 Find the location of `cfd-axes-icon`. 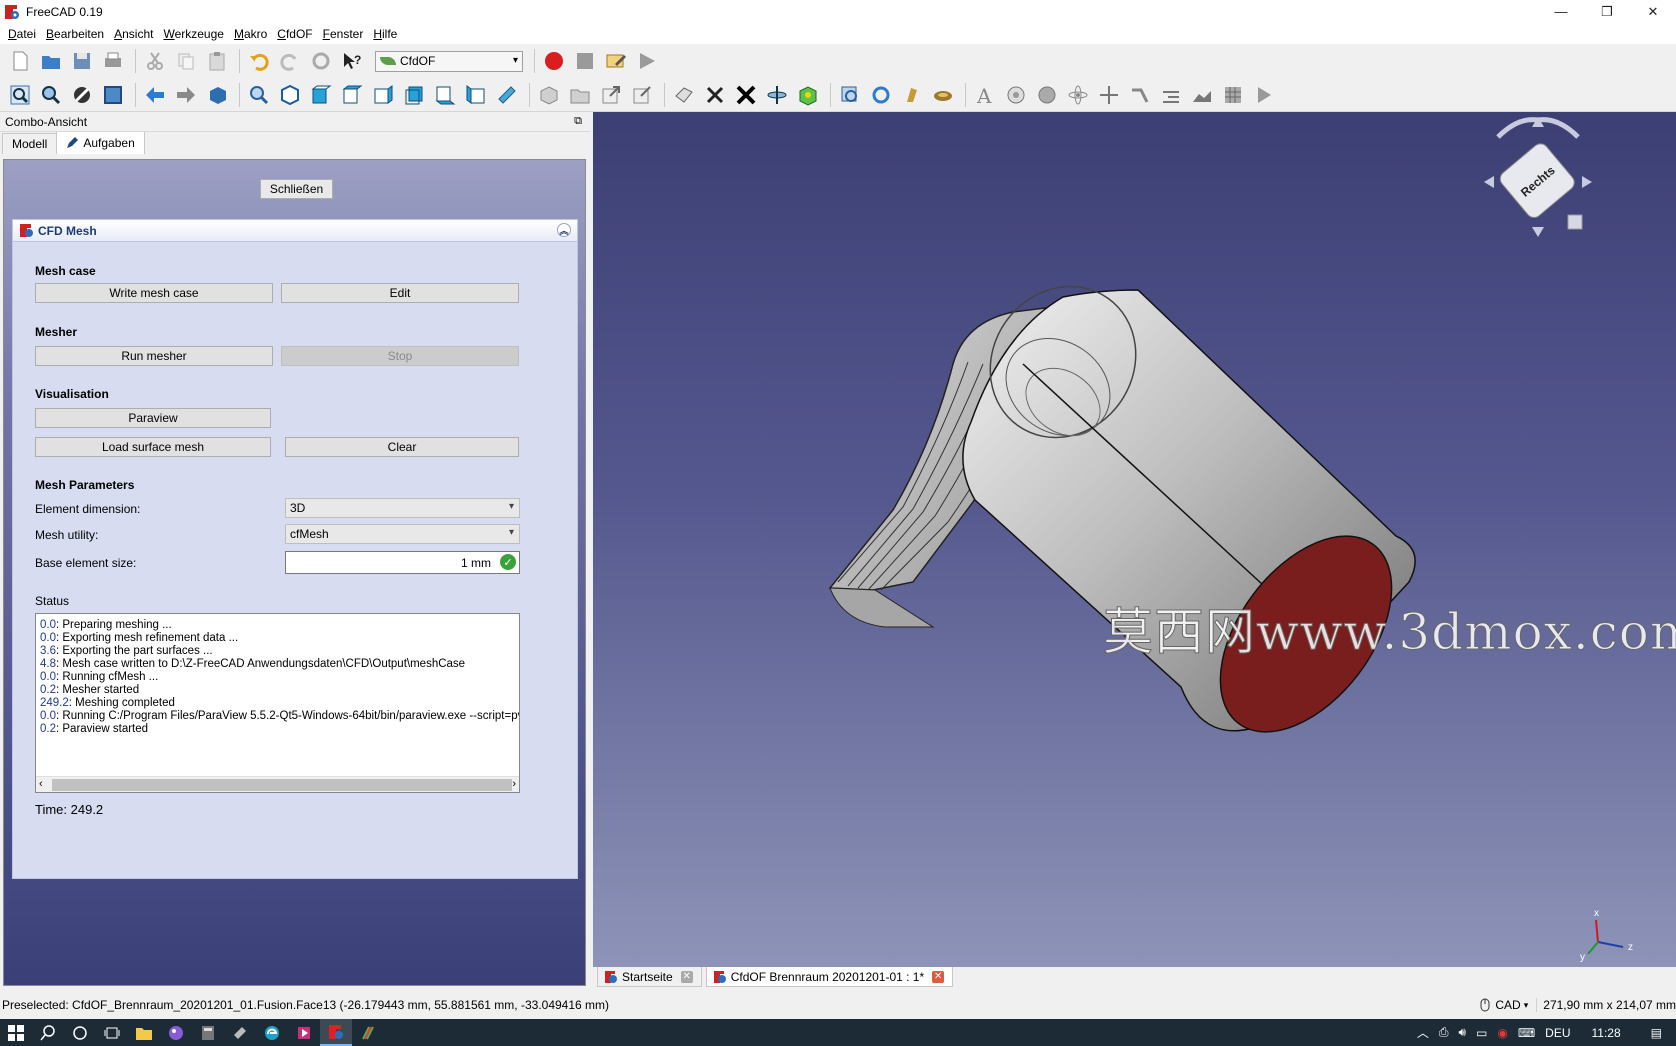

cfd-axes-icon is located at coordinates (1109, 95).